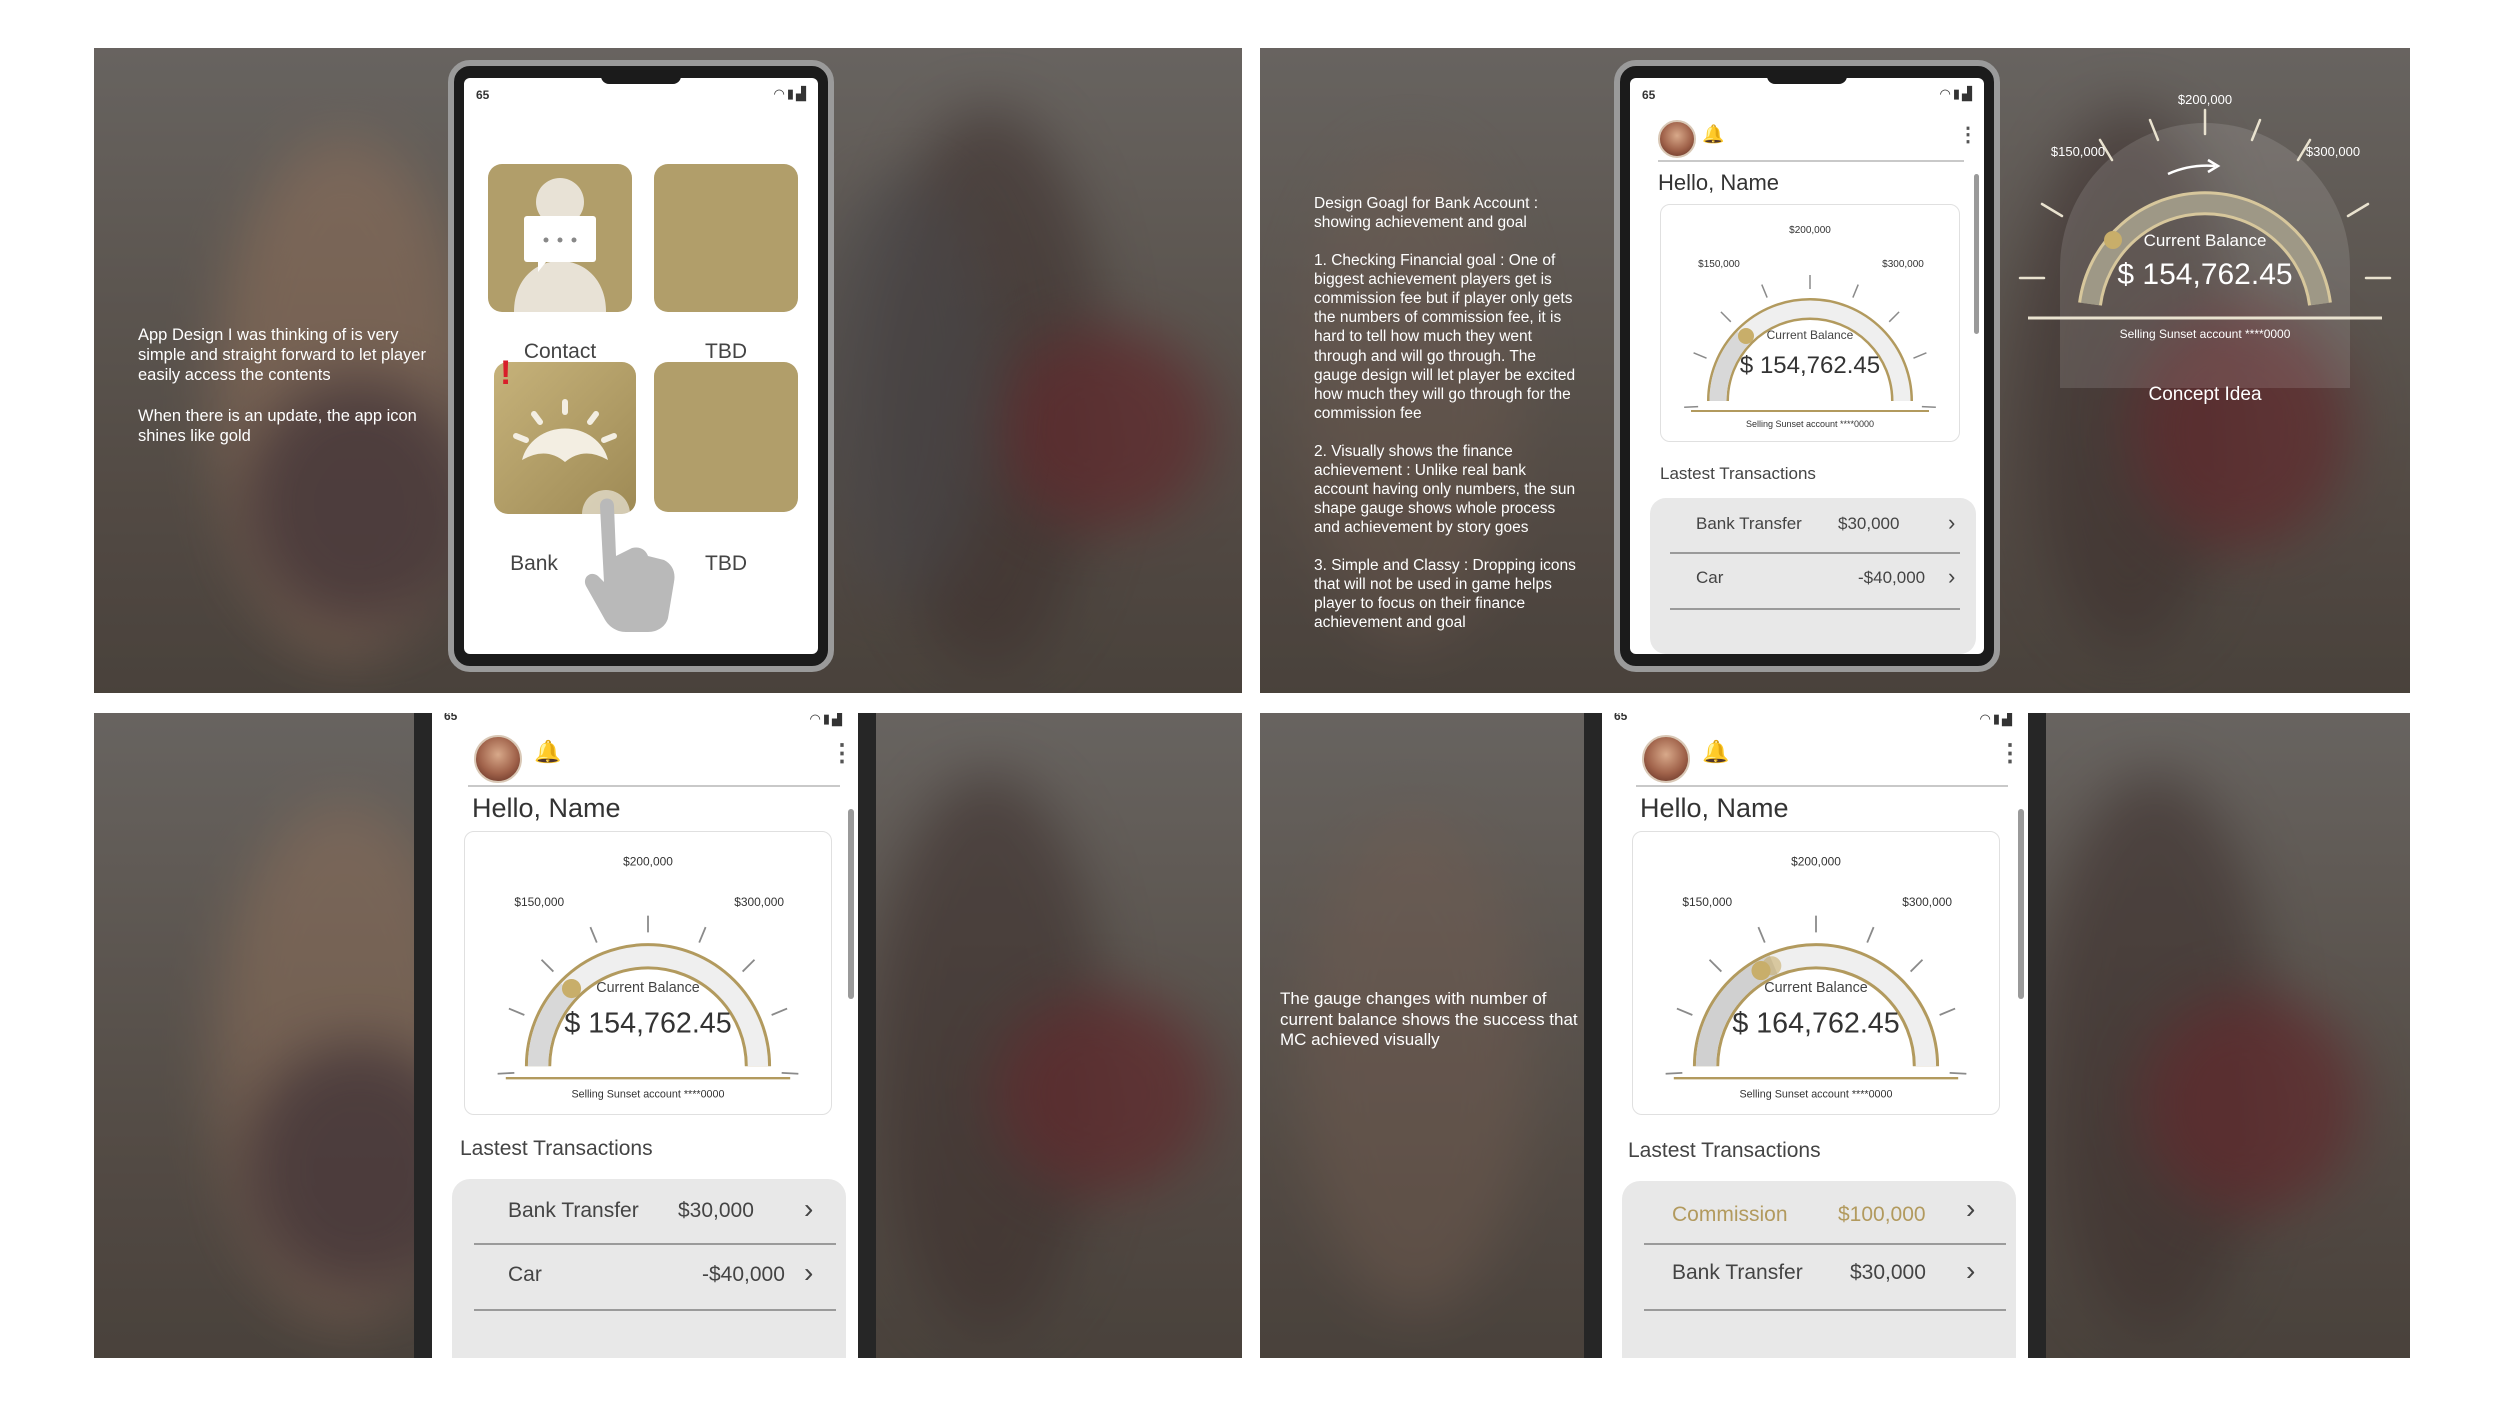  What do you see at coordinates (1815, 1024) in the screenshot?
I see `balance-amount: $ 164,762.45` at bounding box center [1815, 1024].